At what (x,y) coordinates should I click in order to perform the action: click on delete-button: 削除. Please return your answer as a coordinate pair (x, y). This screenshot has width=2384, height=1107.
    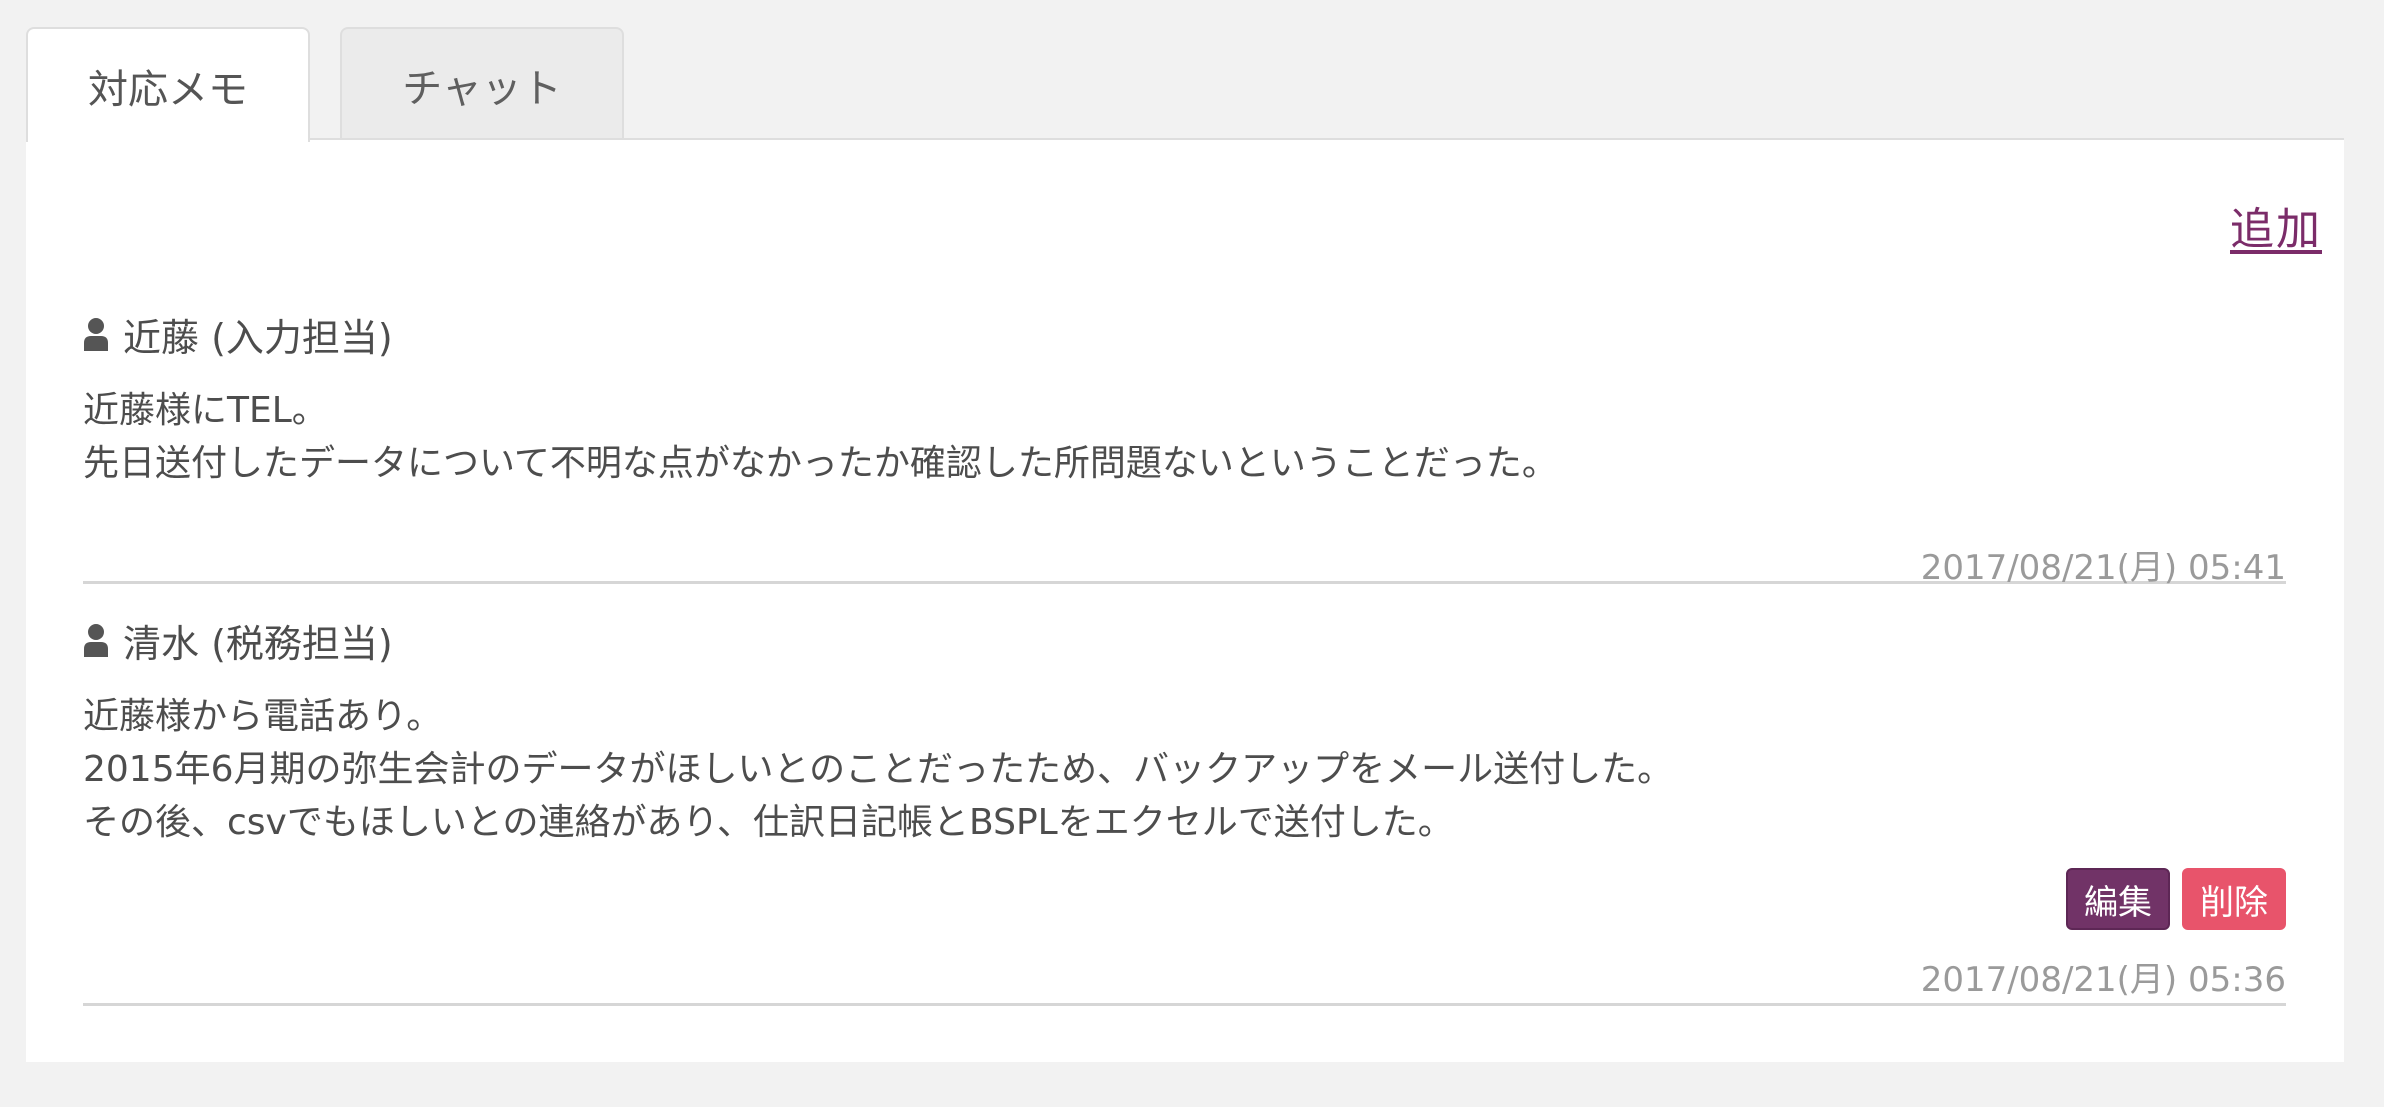
    Looking at the image, I should click on (2234, 899).